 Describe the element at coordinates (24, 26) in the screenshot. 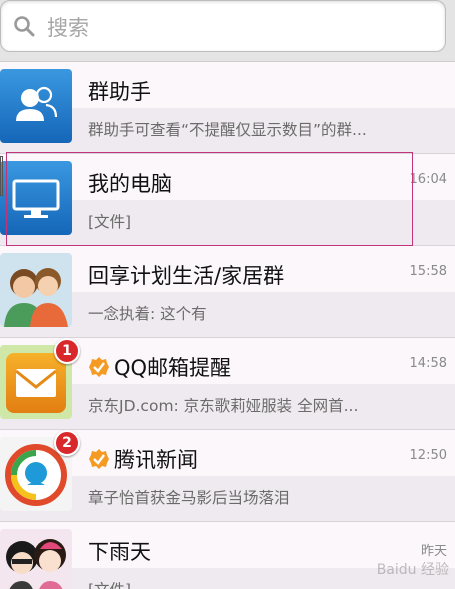

I see `search-icon` at that location.